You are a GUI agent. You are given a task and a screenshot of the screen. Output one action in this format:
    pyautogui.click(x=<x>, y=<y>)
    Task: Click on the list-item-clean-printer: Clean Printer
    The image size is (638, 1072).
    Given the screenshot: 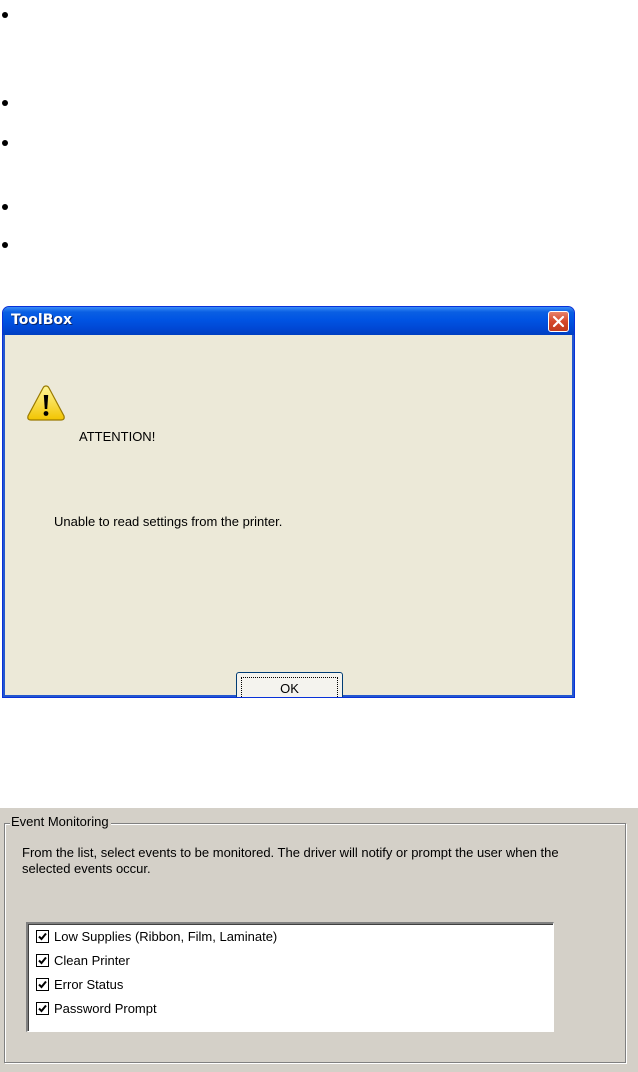 What is the action you would take?
    pyautogui.click(x=83, y=960)
    